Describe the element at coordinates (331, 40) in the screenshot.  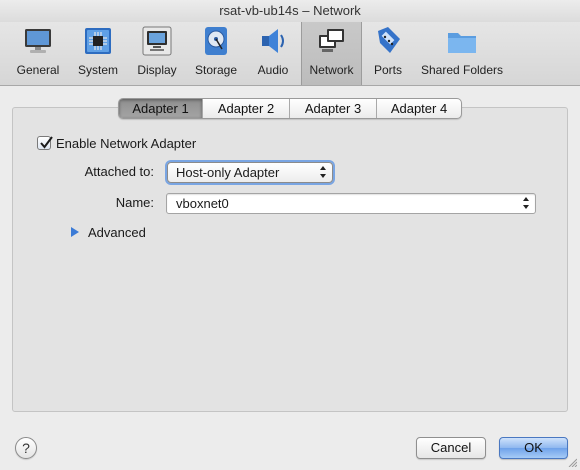
I see `network-icon` at that location.